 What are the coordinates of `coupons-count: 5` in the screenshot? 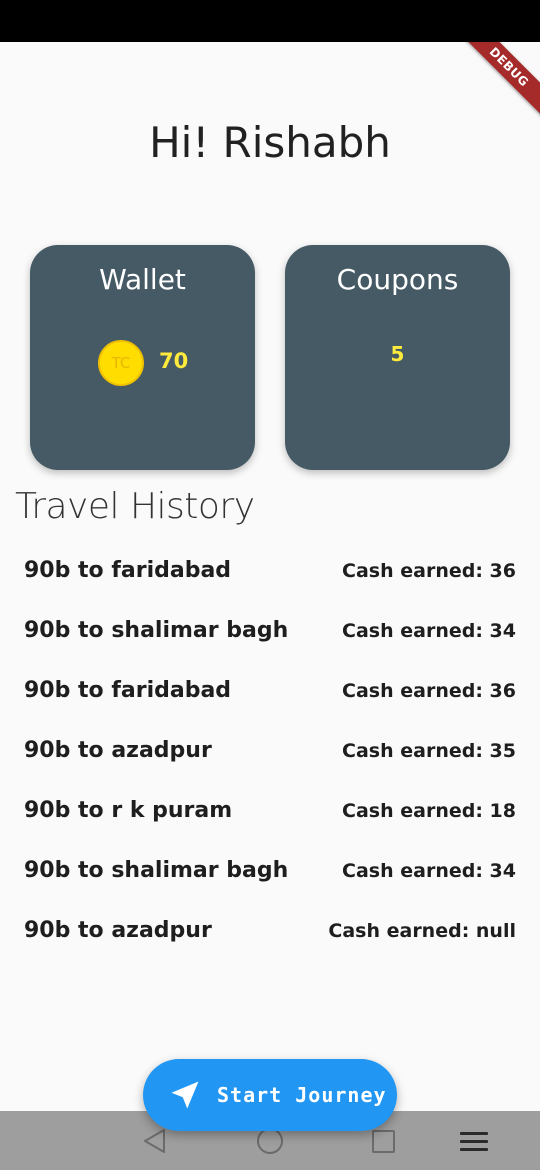 It's located at (397, 354).